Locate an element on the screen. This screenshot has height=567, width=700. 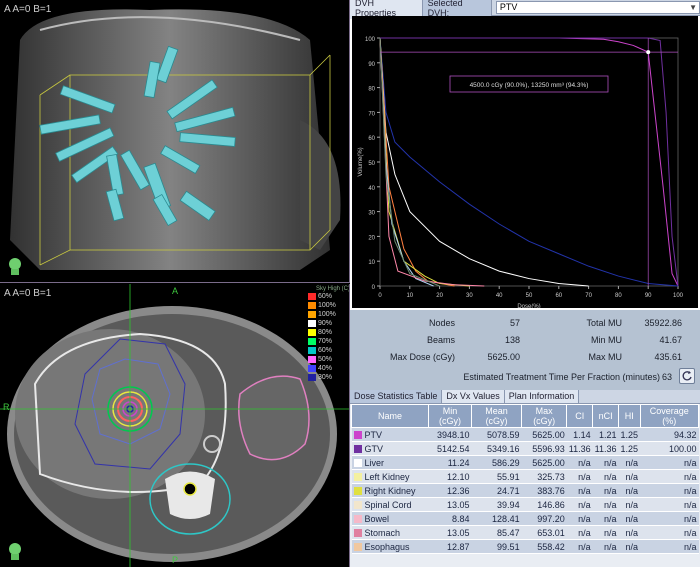
isodose-legend-item: 90% is located at coordinates (328, 323).